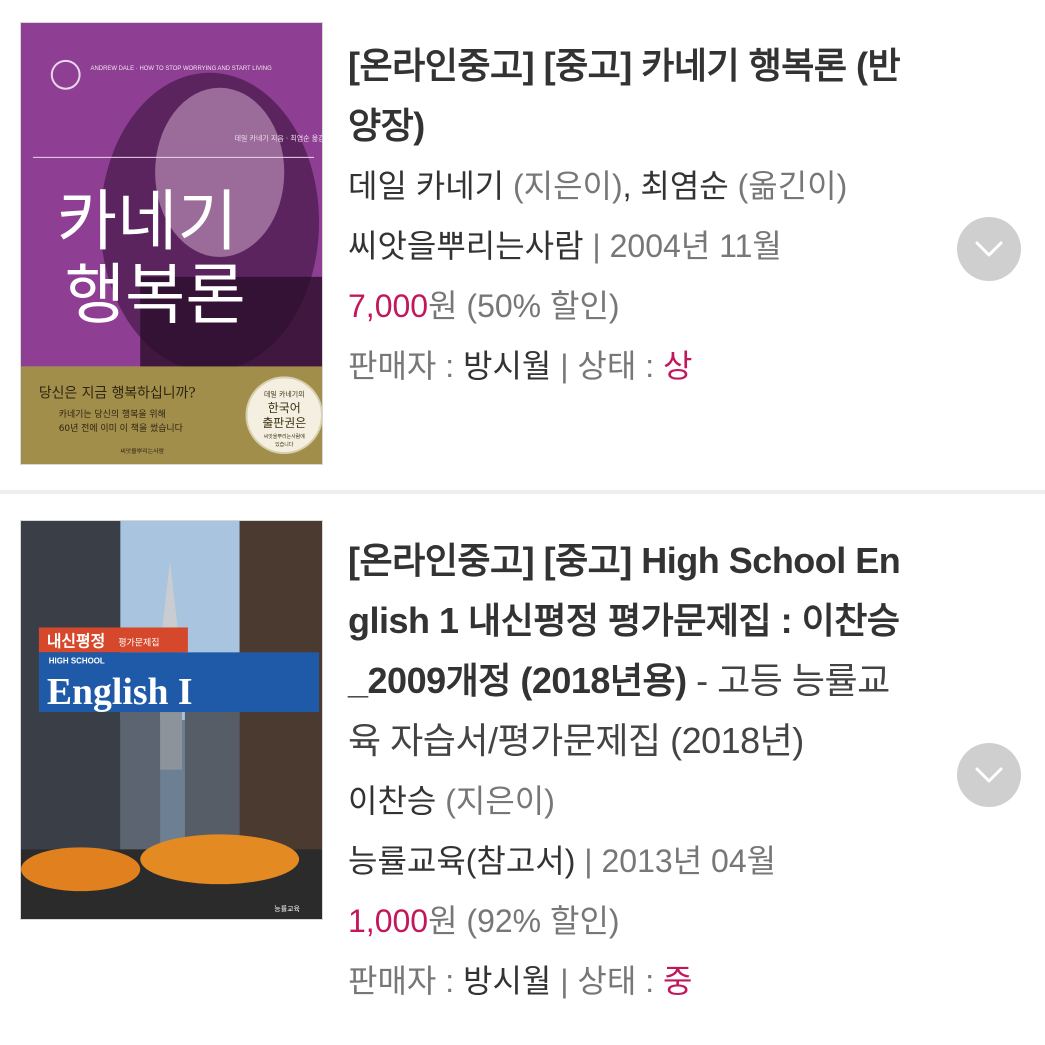  Describe the element at coordinates (624, 620) in the screenshot. I see `title-line: glish 1 내신평정 평가문제집 : 이찬승` at that location.